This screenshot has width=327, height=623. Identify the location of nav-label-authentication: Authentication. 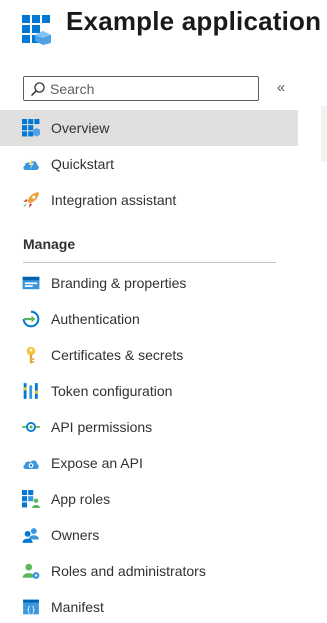
(95, 319).